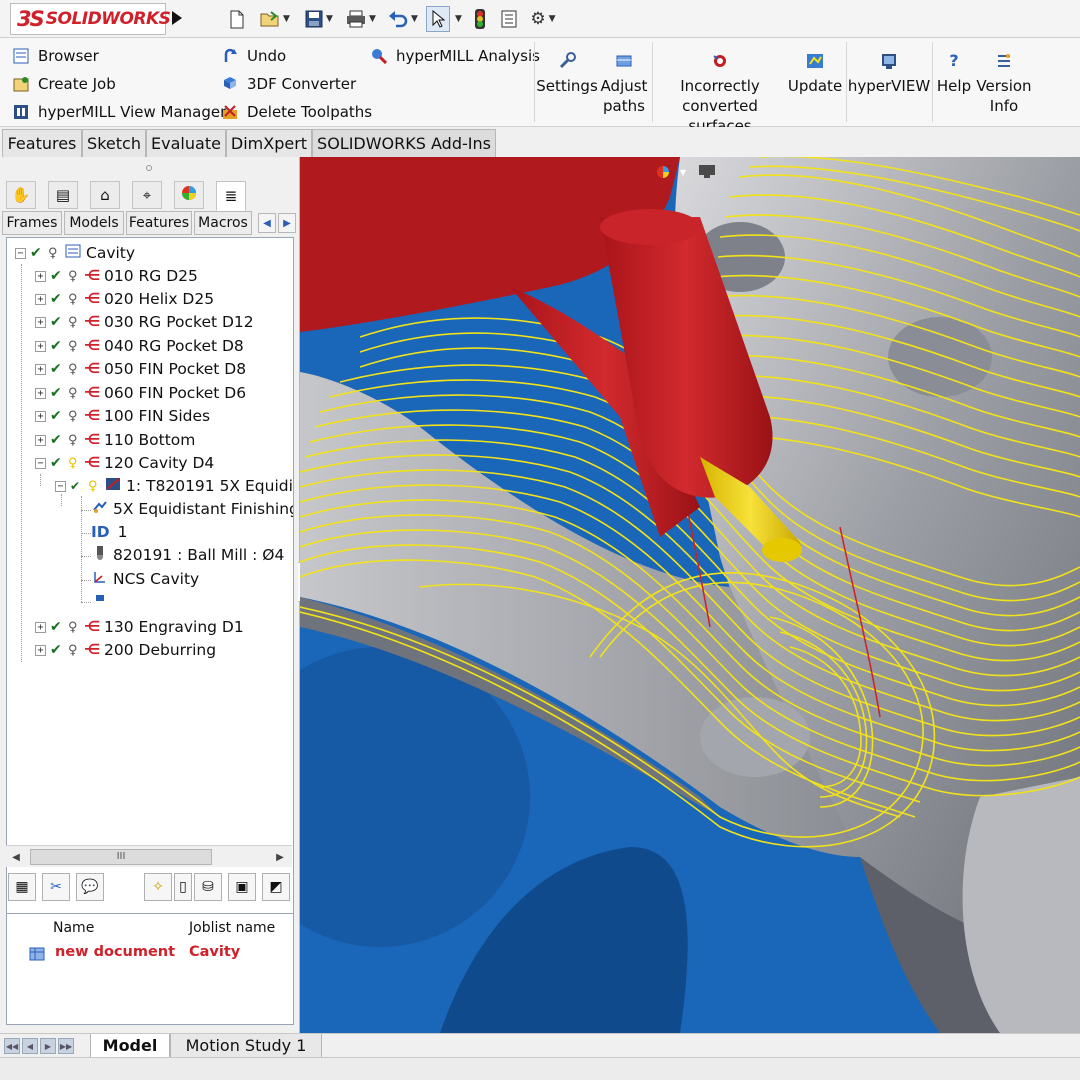  Describe the element at coordinates (115, 440) in the screenshot. I see `tree-job: + ✔ ♀ ⋲ 110 Bottom` at that location.